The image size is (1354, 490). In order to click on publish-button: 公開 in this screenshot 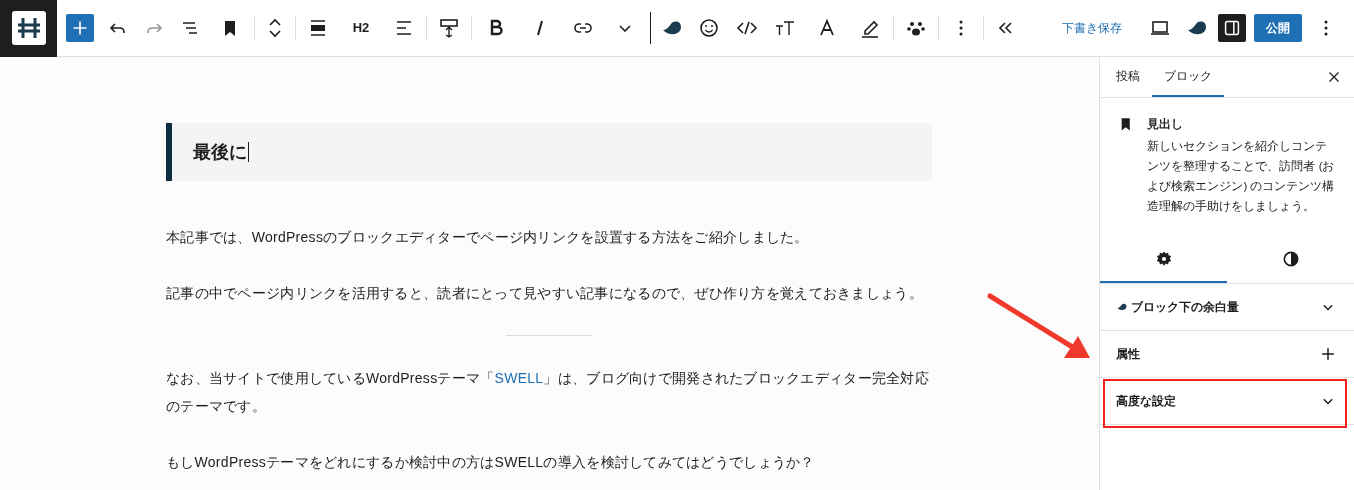, I will do `click(1278, 28)`.